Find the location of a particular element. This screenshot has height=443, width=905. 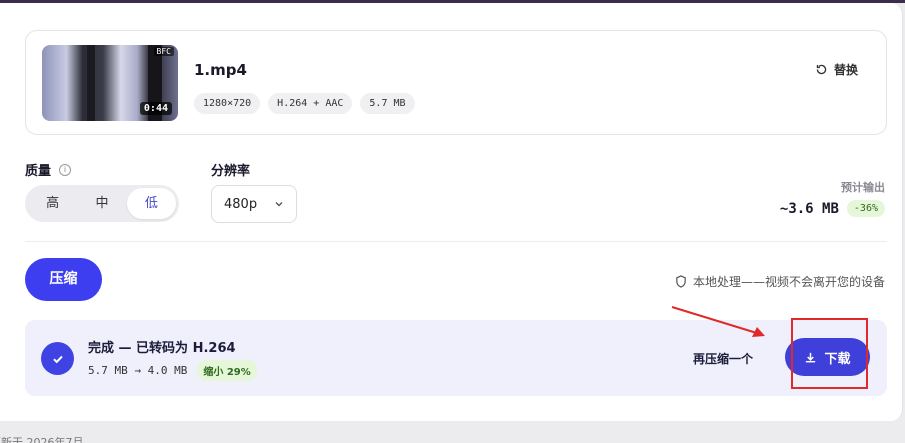

local-processing-note: 本地处理——视频不会离开您的设备 is located at coordinates (780, 281).